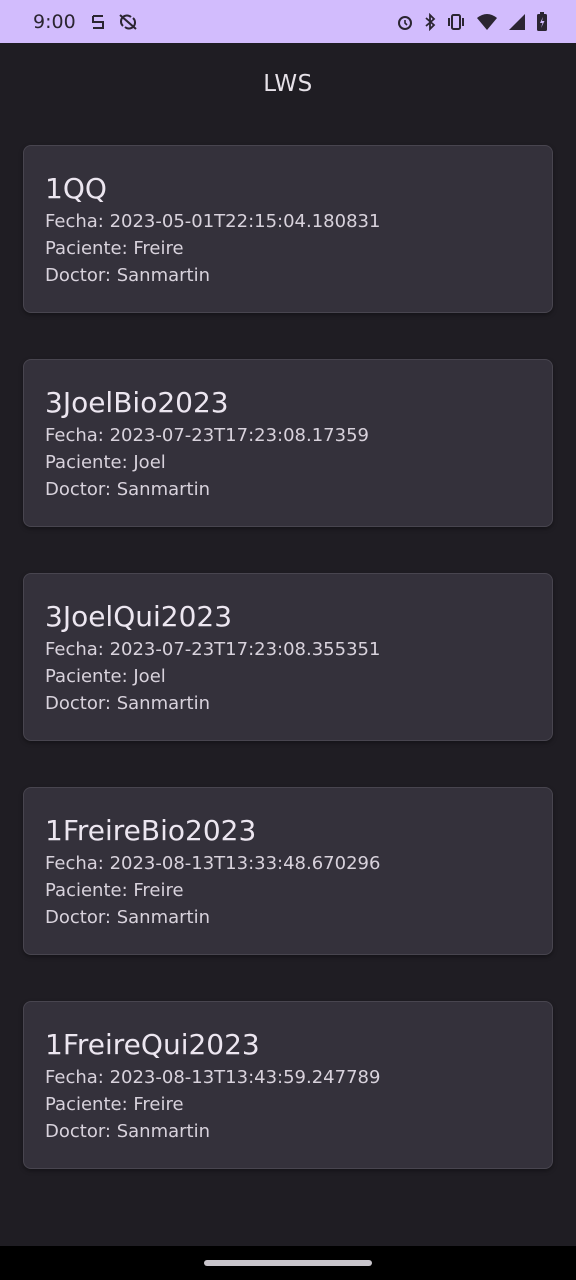  I want to click on record-date: Fecha: 2023-05-01T22:15:04.180831, so click(213, 221).